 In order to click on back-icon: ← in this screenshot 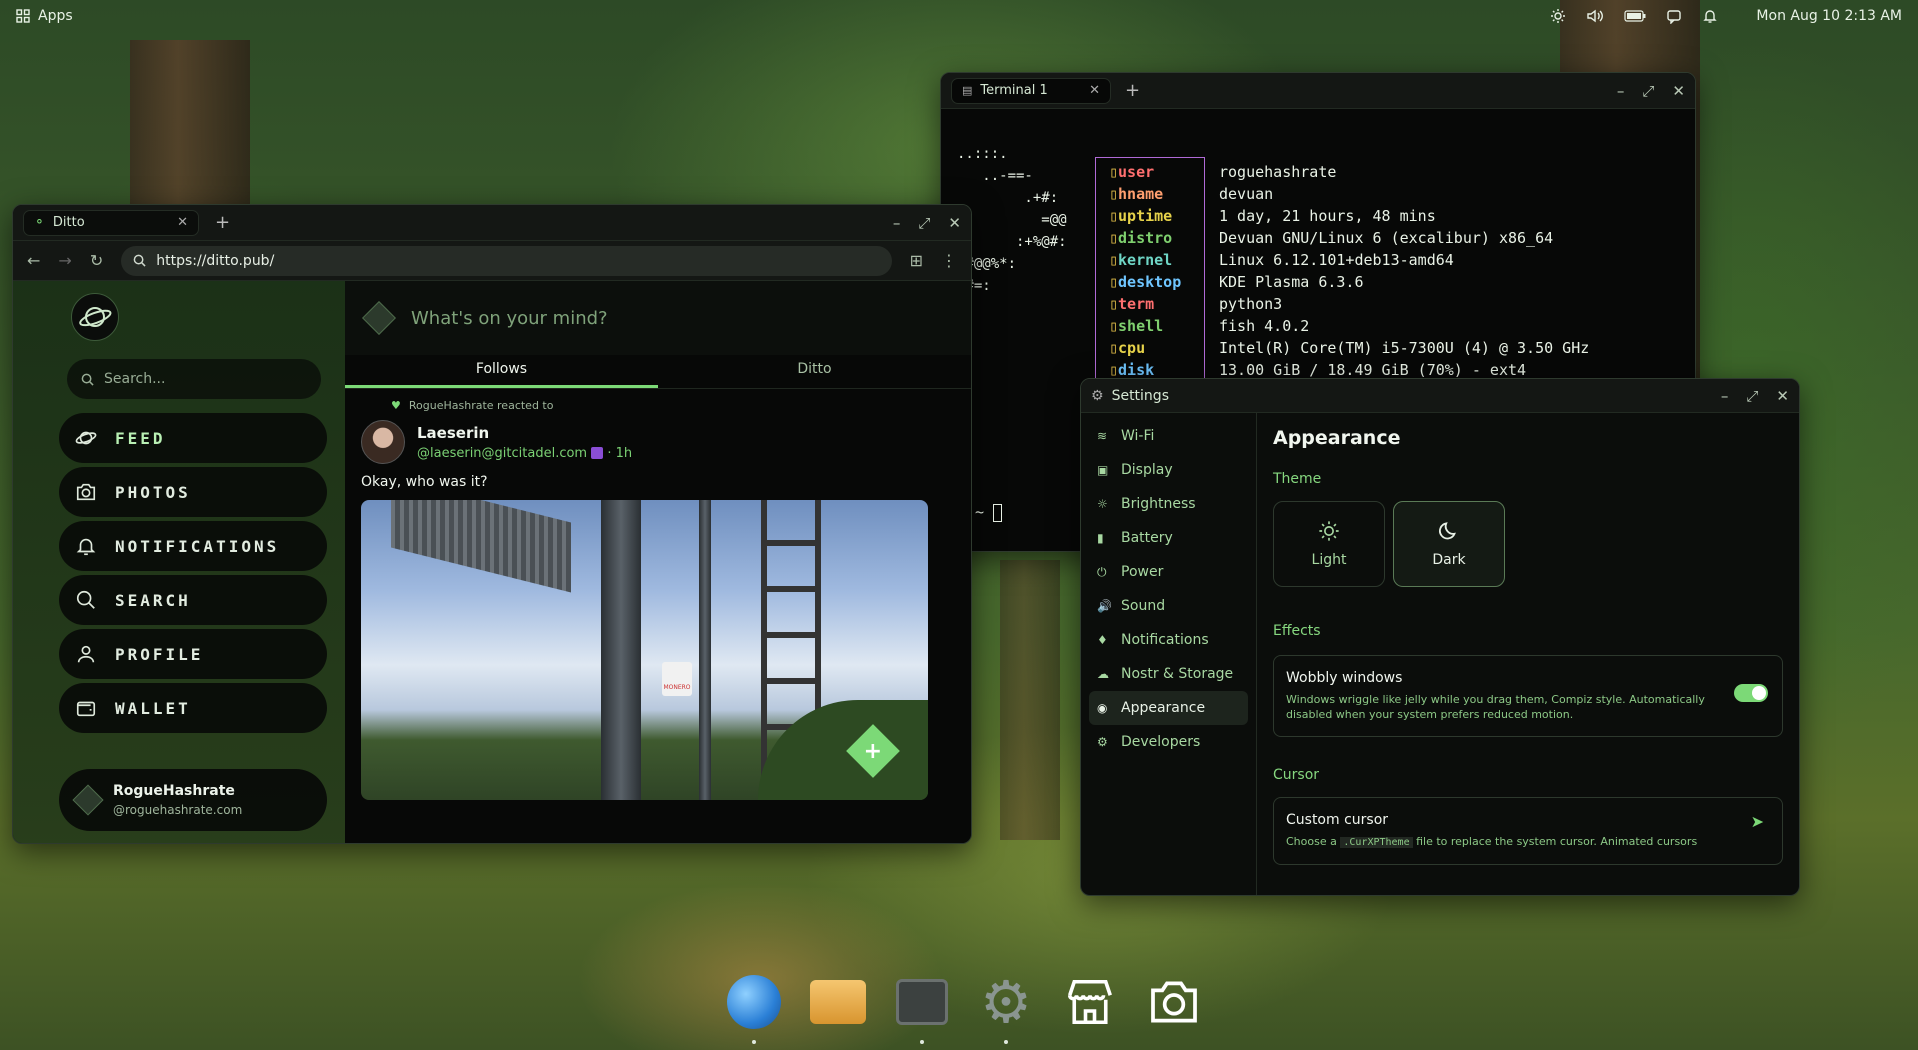, I will do `click(33, 260)`.